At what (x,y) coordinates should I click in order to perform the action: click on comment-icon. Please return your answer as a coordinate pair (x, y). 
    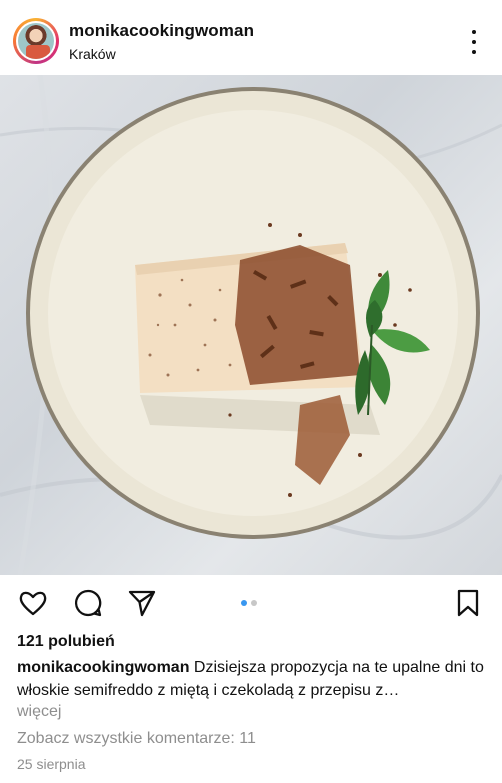
    Looking at the image, I should click on (88, 603).